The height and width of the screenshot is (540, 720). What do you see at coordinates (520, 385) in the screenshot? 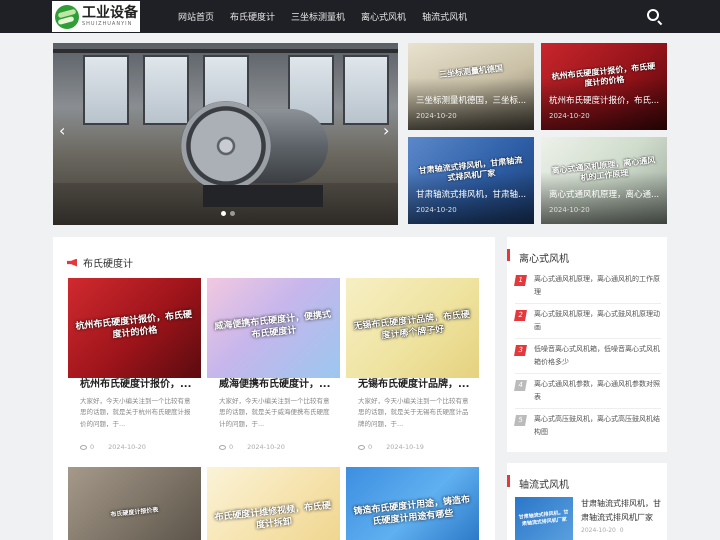
I see `rank-number: 4` at bounding box center [520, 385].